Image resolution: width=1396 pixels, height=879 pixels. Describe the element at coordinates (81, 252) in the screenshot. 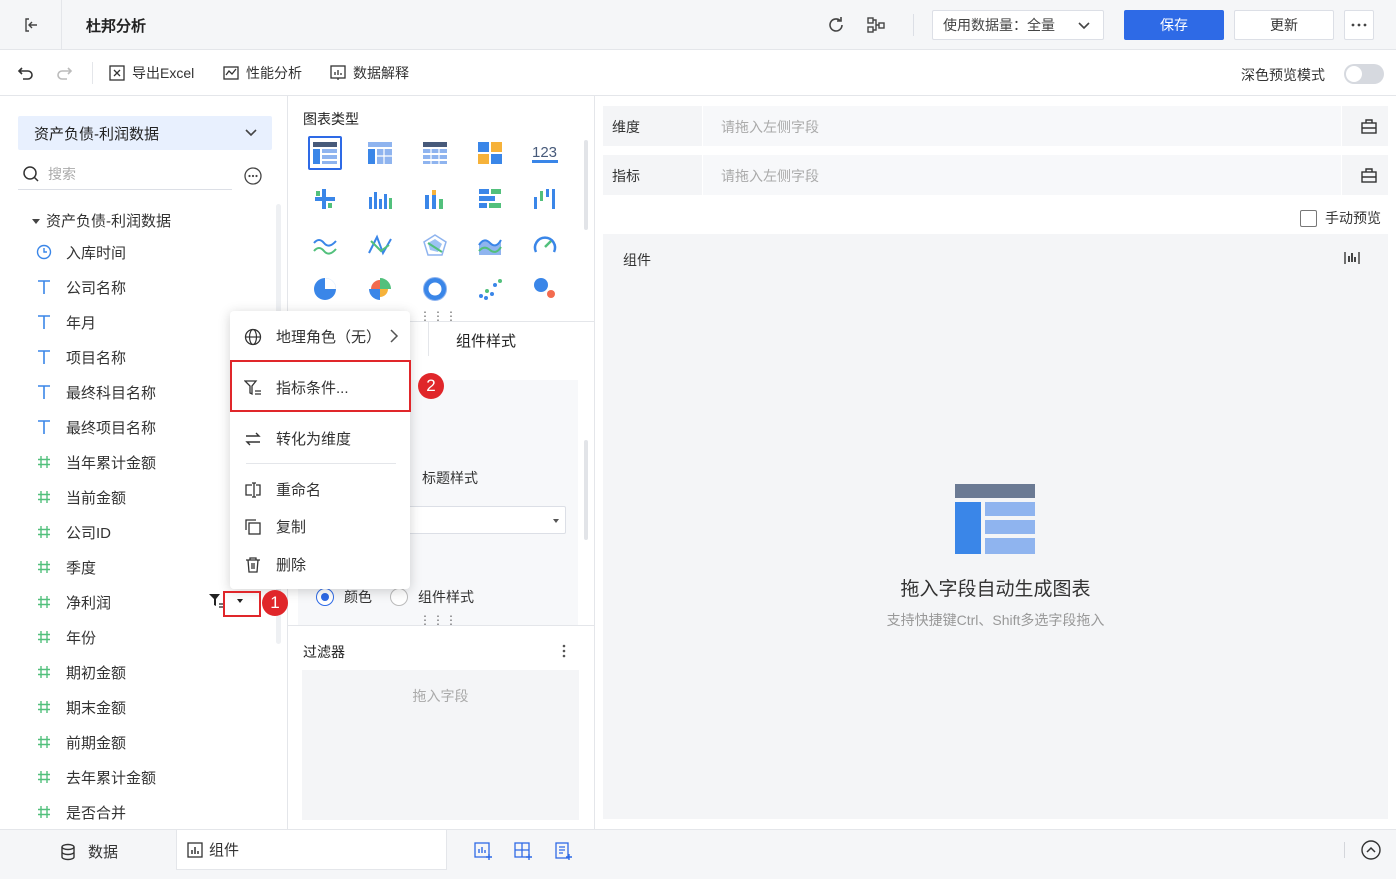

I see `field-item: 入库时间` at that location.